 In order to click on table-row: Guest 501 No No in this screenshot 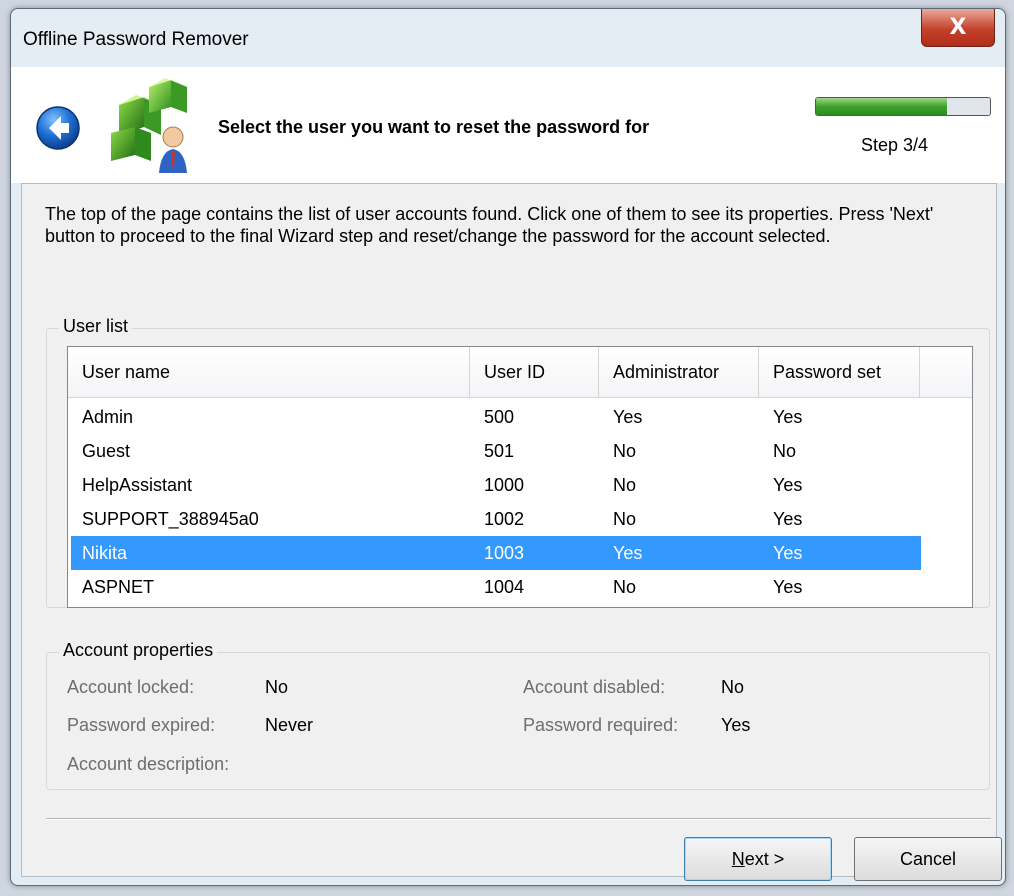, I will do `click(496, 451)`.